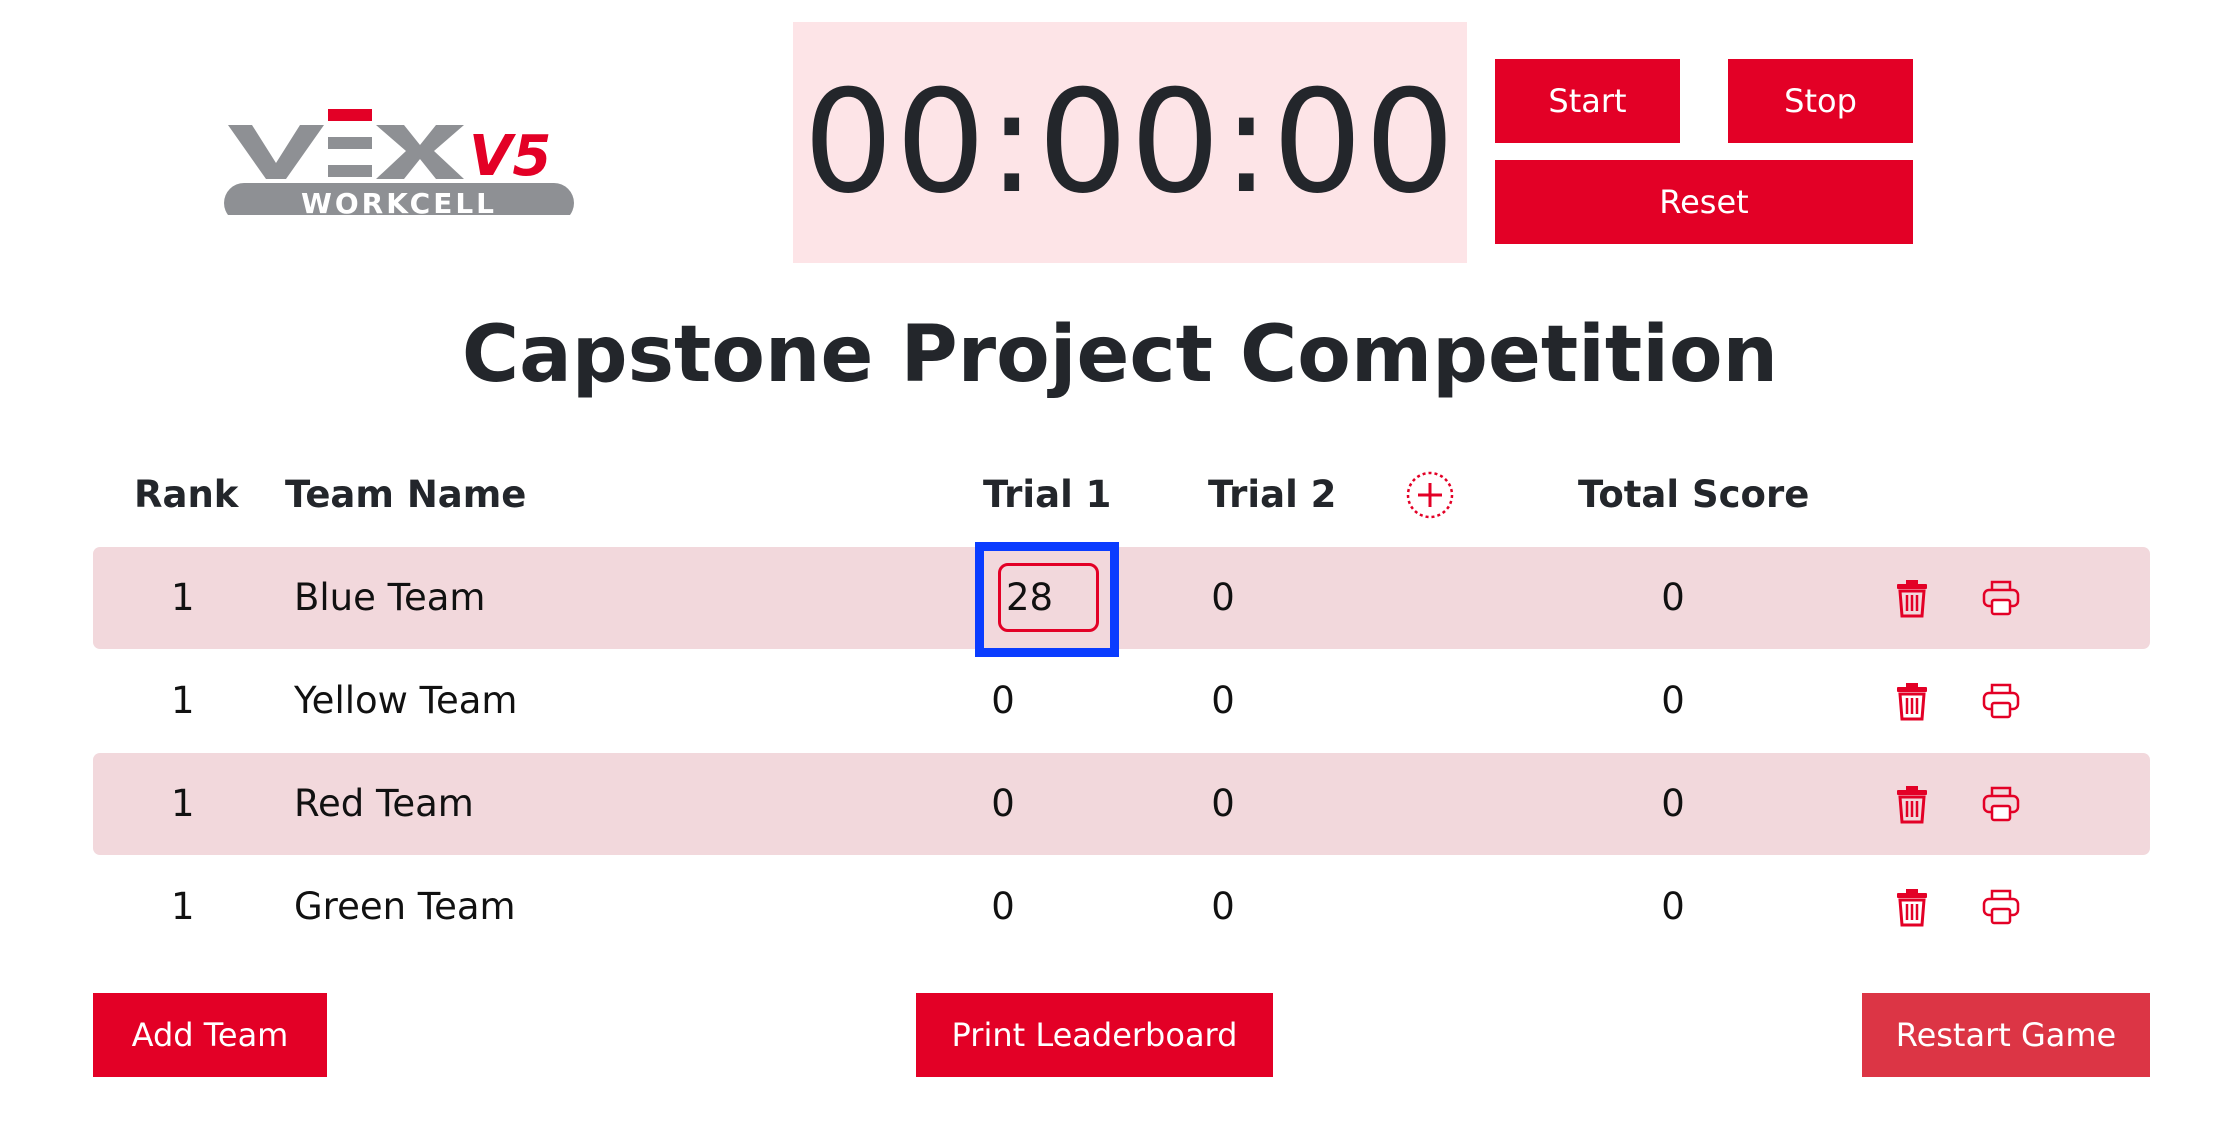  What do you see at coordinates (1047, 494) in the screenshot?
I see `header-trial-1: Trial 1` at bounding box center [1047, 494].